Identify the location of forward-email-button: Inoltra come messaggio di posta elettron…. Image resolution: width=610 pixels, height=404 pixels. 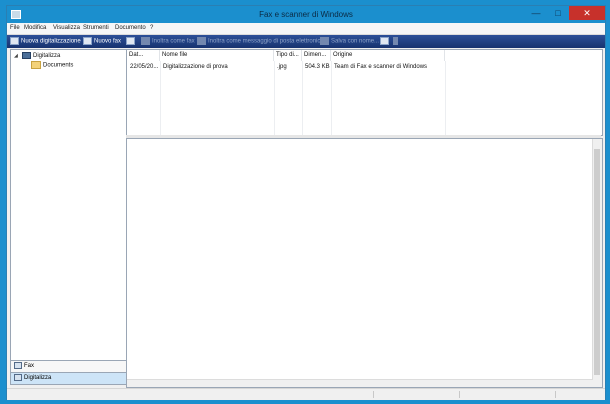
(260, 41).